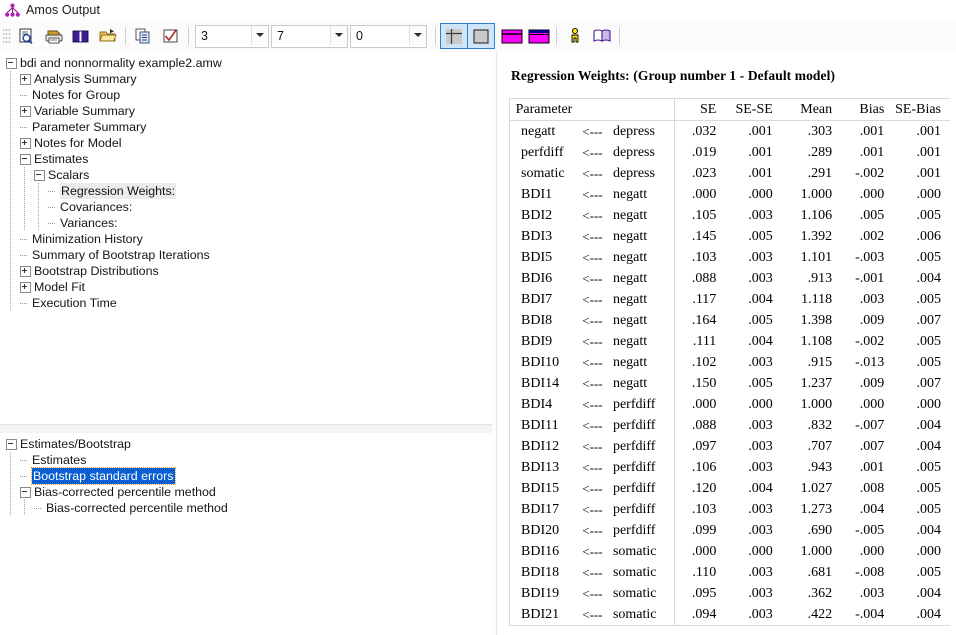 The width and height of the screenshot is (956, 635). What do you see at coordinates (730, 341) in the screenshot?
I see `table-row: BDI9 <--- negatt .111 .004 1.108 -.002 .005` at bounding box center [730, 341].